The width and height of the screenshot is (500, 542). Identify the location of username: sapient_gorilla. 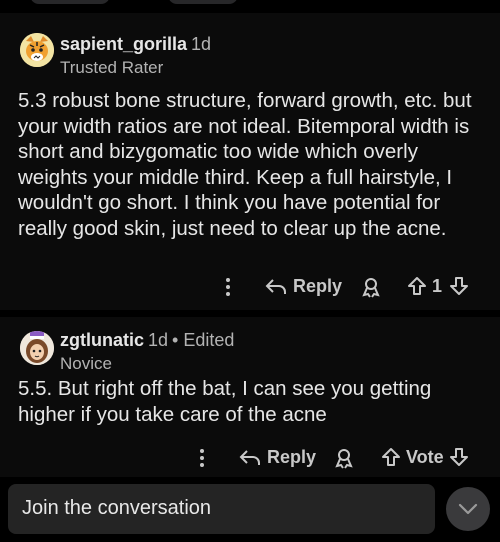
(123, 44).